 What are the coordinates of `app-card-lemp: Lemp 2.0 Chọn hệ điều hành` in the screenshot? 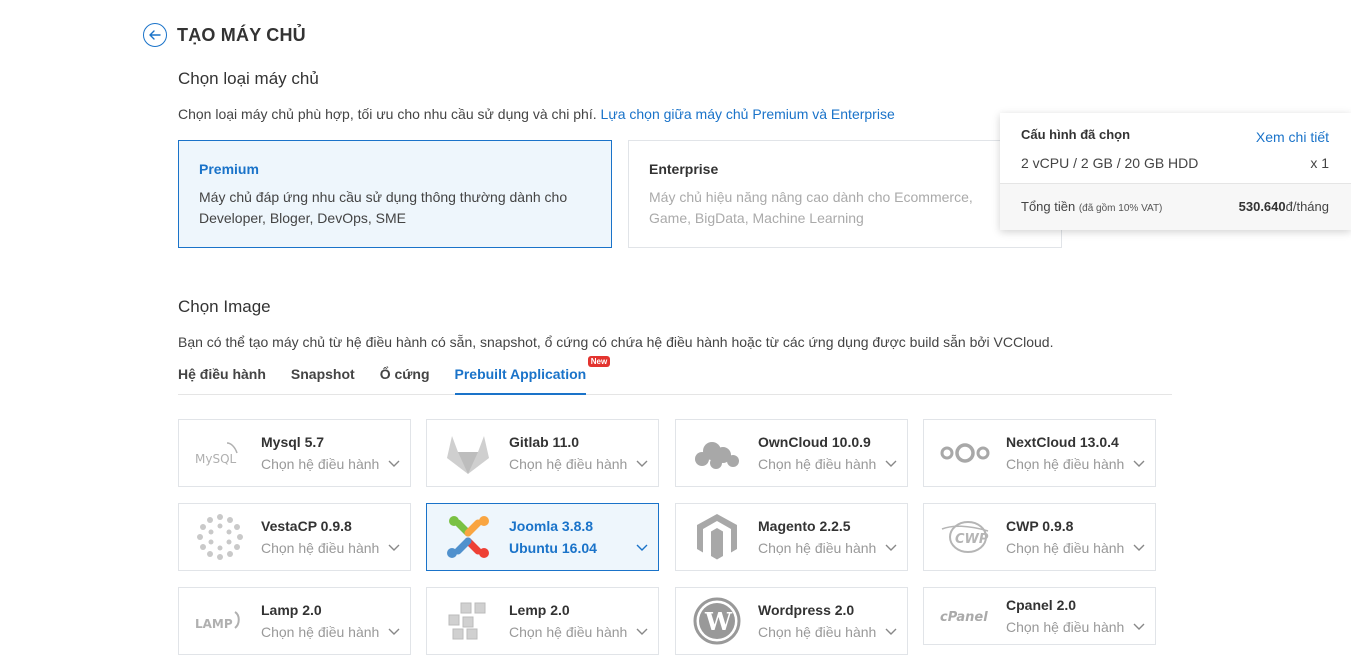 It's located at (542, 621).